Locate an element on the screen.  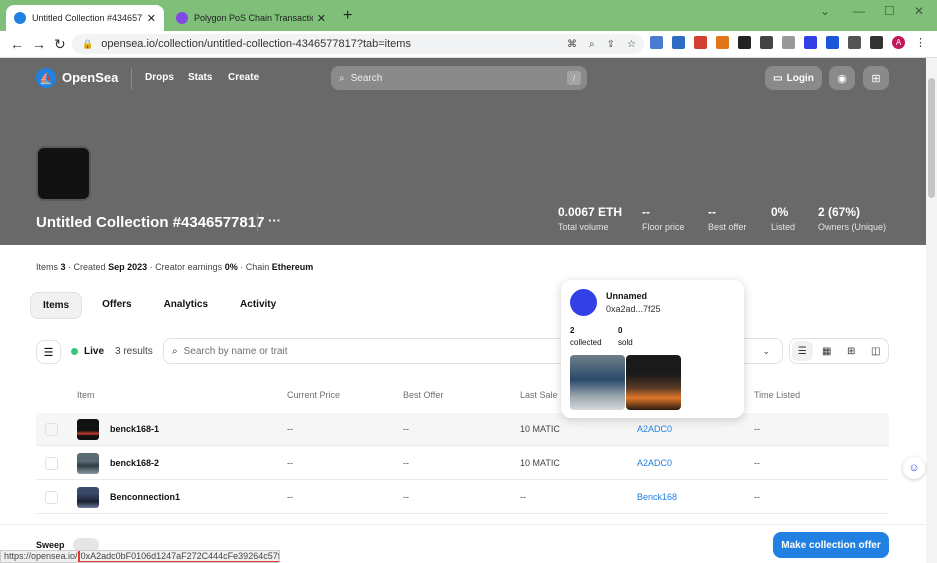
global-search: ⌕ Search / is located at coordinates (459, 78).